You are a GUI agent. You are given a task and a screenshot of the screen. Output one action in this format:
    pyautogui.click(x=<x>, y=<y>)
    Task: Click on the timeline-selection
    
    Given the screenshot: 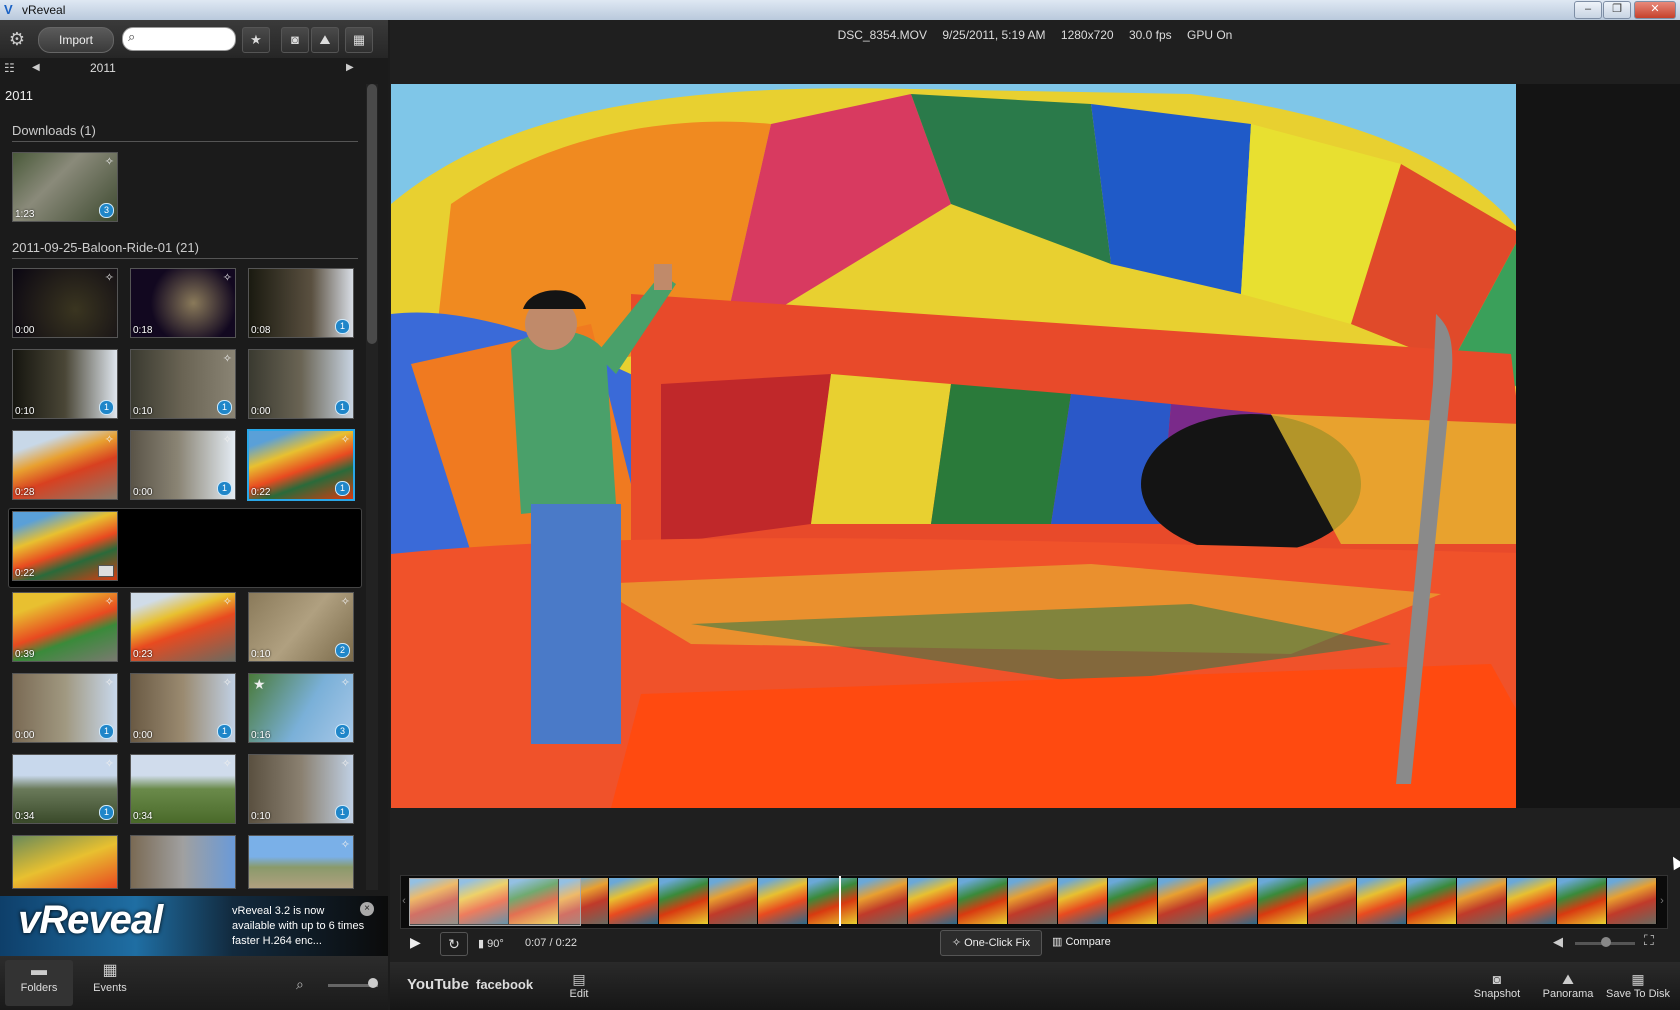 What is the action you would take?
    pyautogui.click(x=495, y=902)
    